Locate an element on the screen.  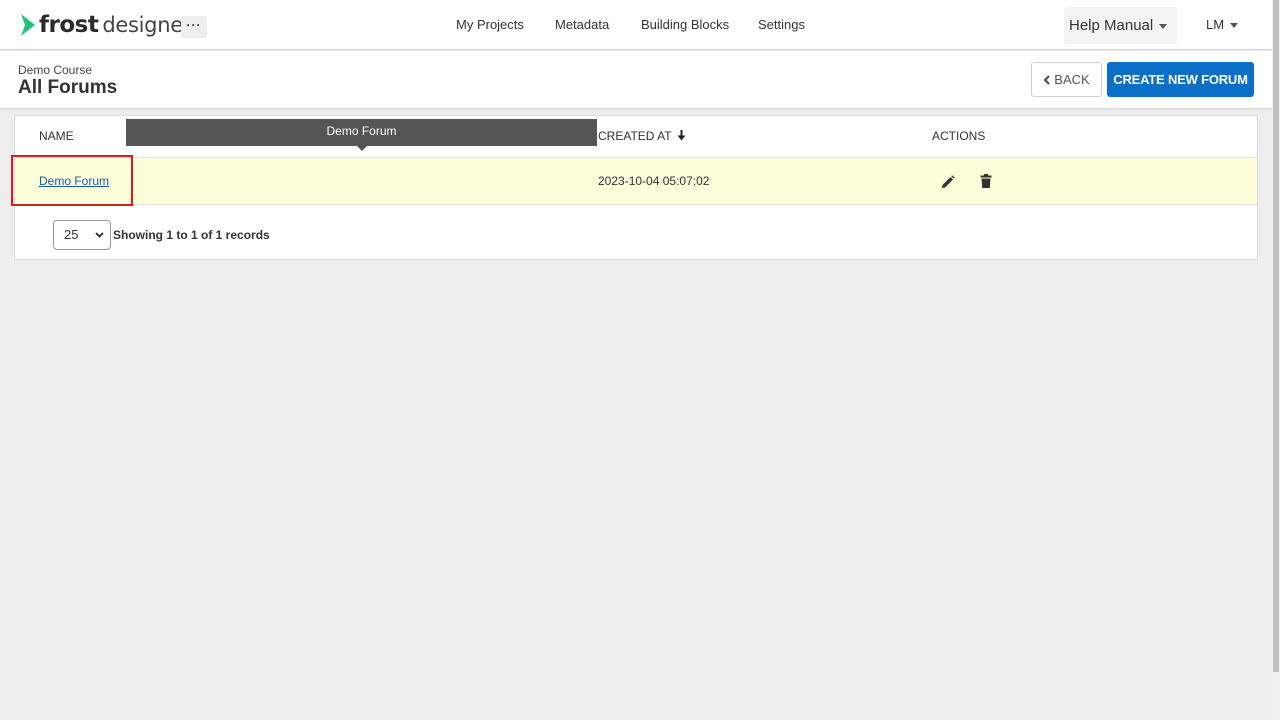
help-manual-dropdown: Help Manual is located at coordinates (1120, 25).